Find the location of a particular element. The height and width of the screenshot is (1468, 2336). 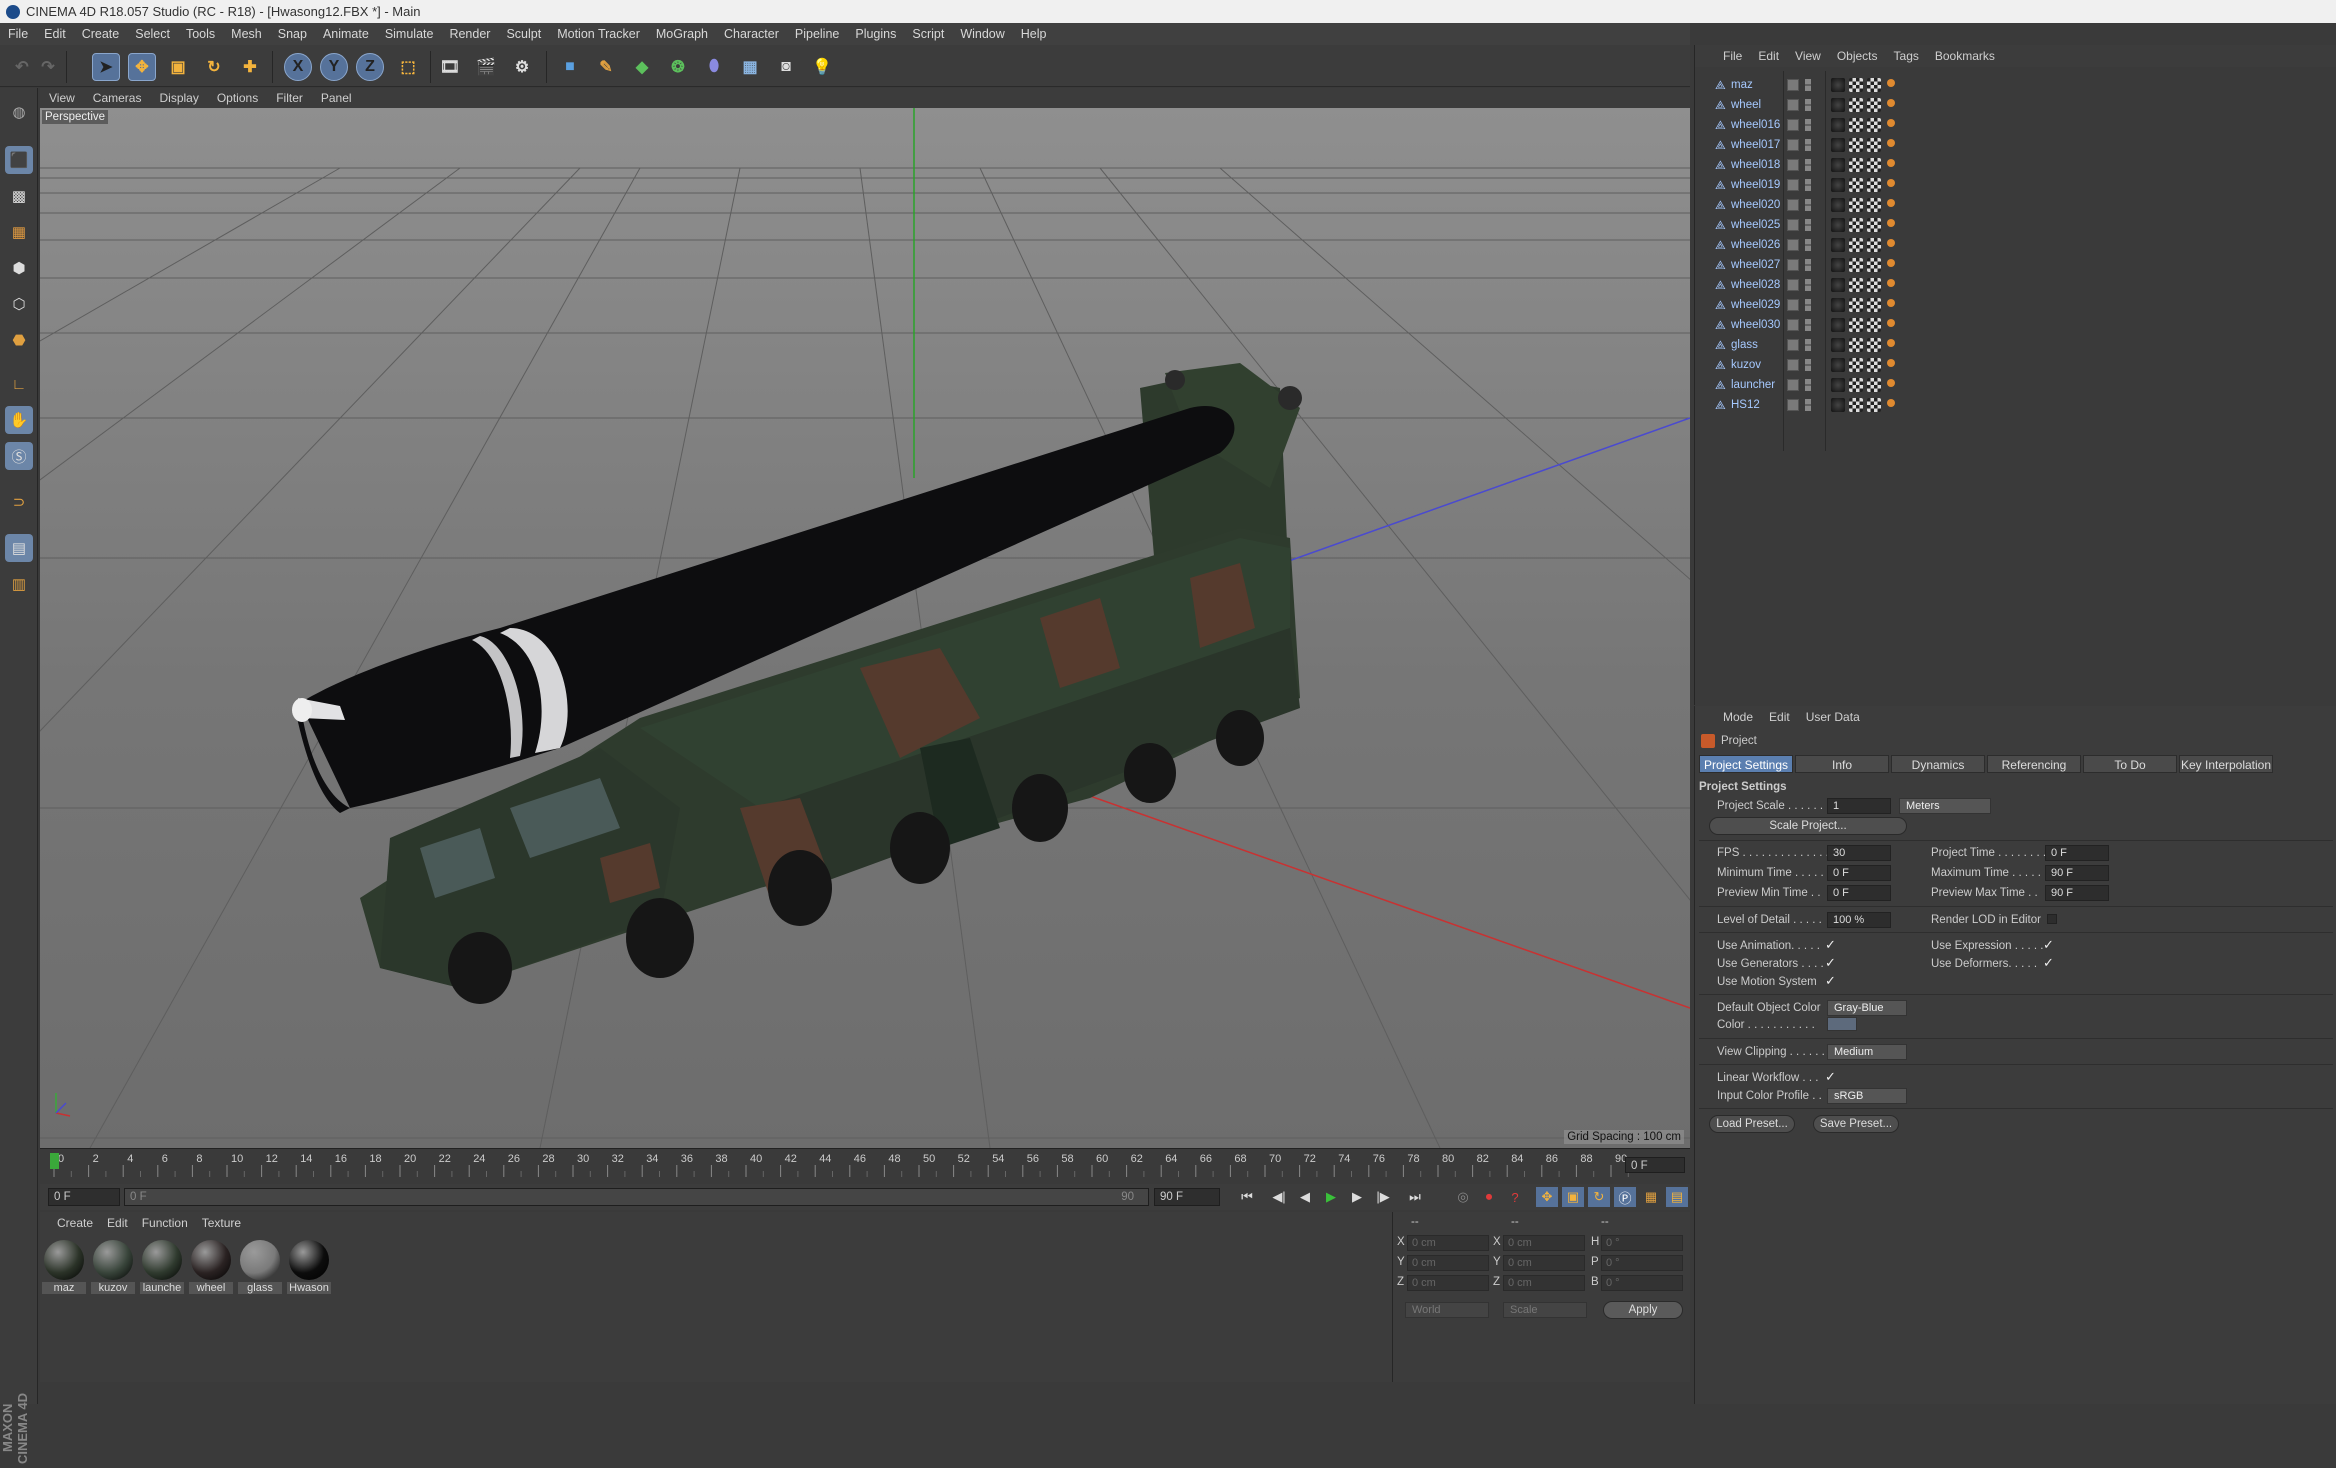

menu-tools: Tools is located at coordinates (200, 34).